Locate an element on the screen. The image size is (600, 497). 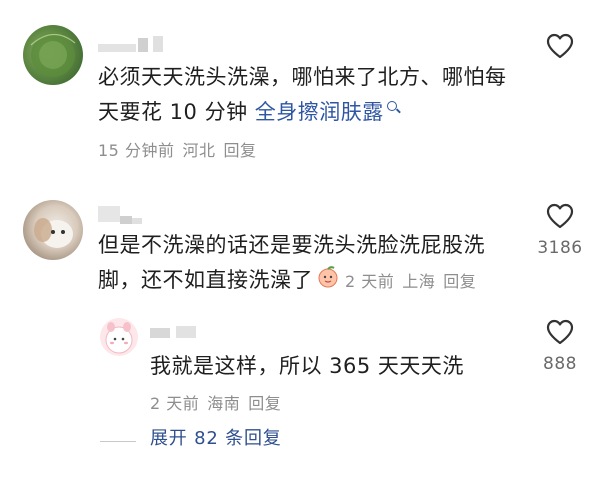
comment-location: 海南 is located at coordinates (224, 403).